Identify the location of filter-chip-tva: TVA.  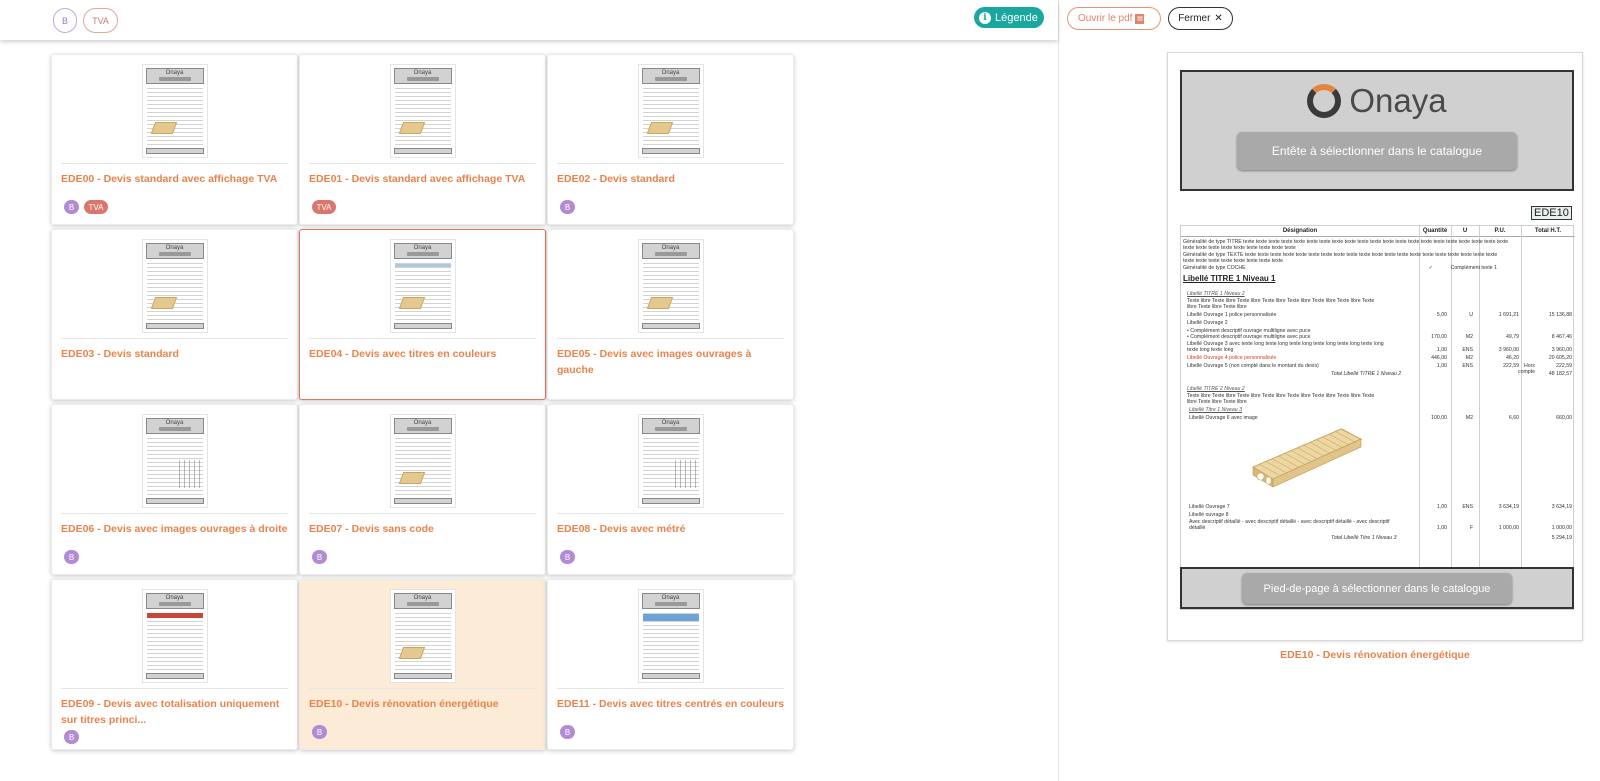
(100, 20).